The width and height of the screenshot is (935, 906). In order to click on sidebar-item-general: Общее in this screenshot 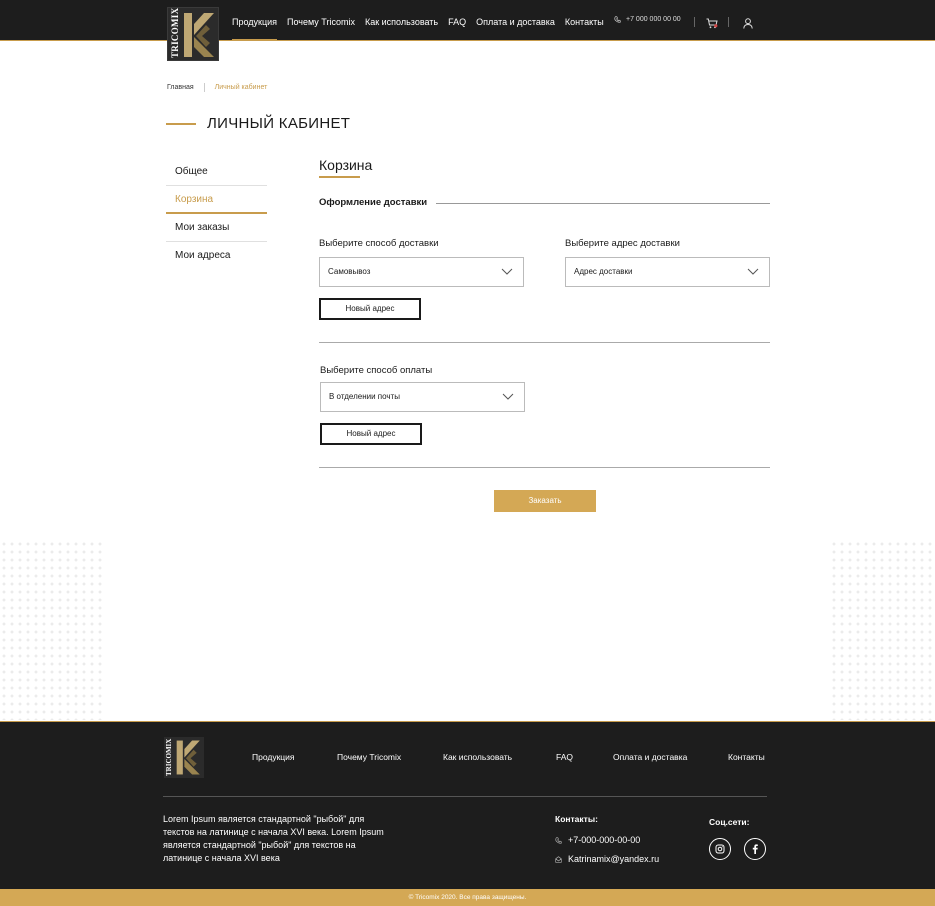, I will do `click(216, 172)`.